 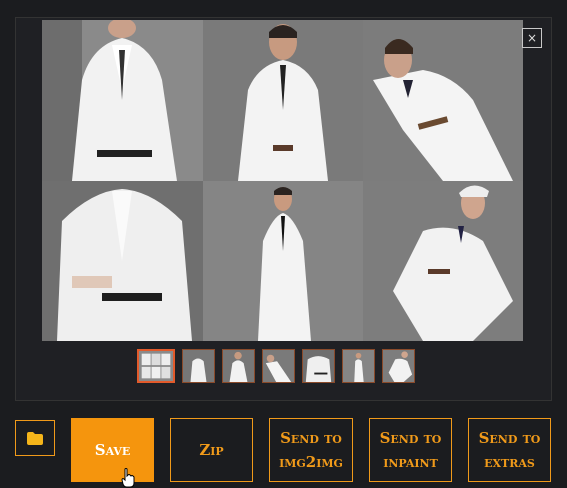 I want to click on close-icon: ×, so click(x=532, y=38).